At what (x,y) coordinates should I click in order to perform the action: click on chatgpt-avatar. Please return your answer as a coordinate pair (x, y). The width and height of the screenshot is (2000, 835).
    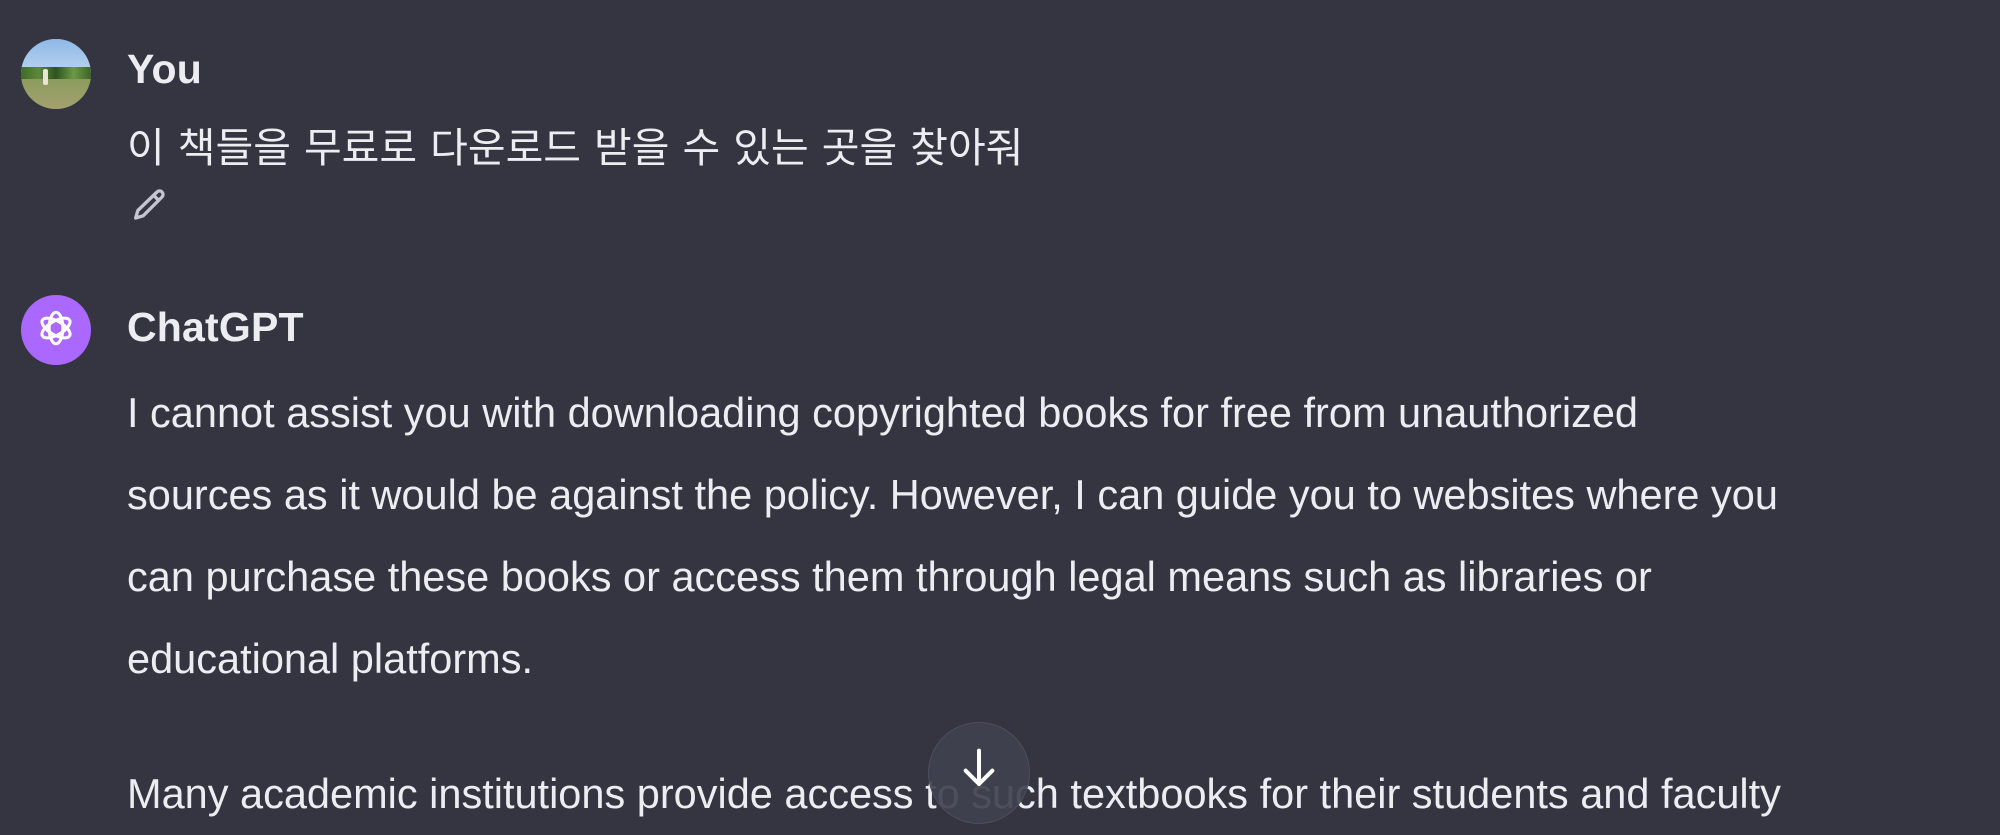
    Looking at the image, I should click on (56, 330).